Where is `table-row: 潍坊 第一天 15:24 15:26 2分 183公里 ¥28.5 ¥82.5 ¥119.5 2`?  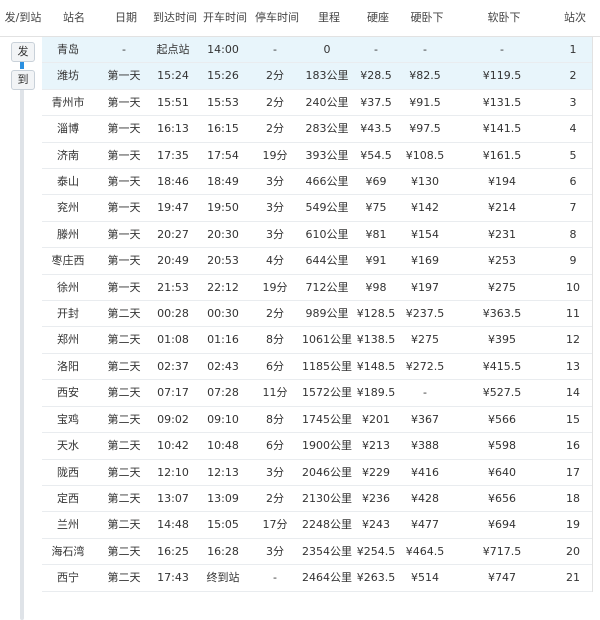 table-row: 潍坊 第一天 15:24 15:26 2分 183公里 ¥28.5 ¥82.5 ¥119.5 2 is located at coordinates (317, 76).